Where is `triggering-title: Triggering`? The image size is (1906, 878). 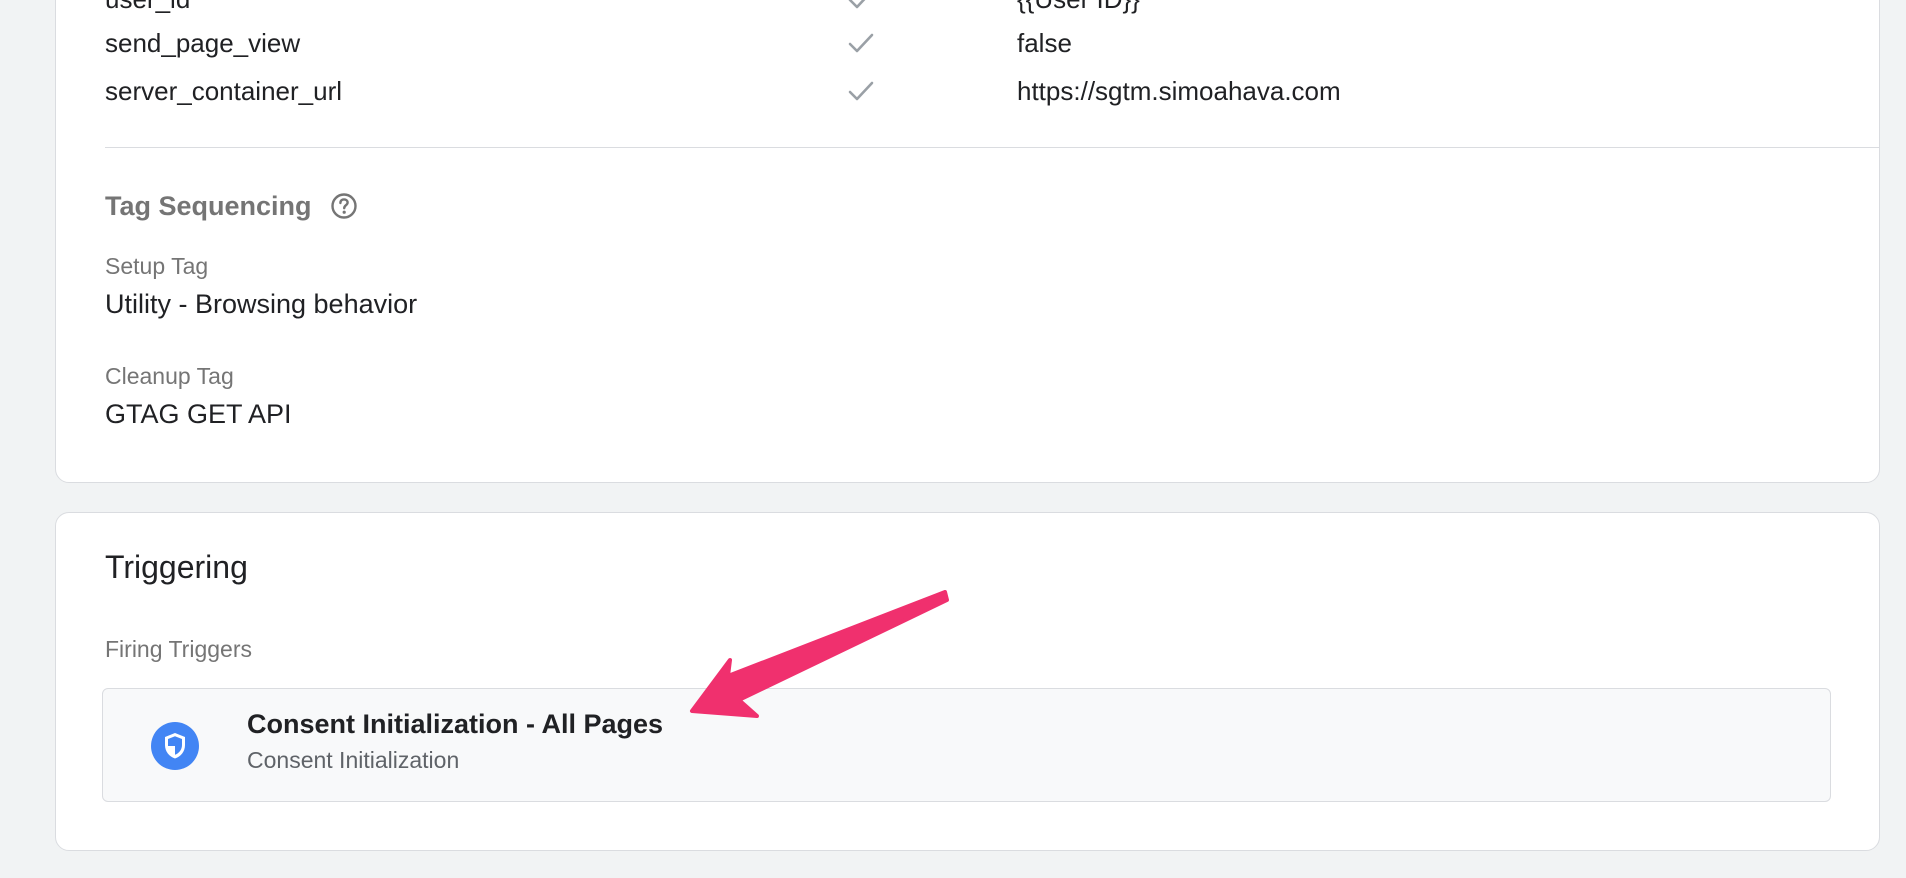
triggering-title: Triggering is located at coordinates (176, 567).